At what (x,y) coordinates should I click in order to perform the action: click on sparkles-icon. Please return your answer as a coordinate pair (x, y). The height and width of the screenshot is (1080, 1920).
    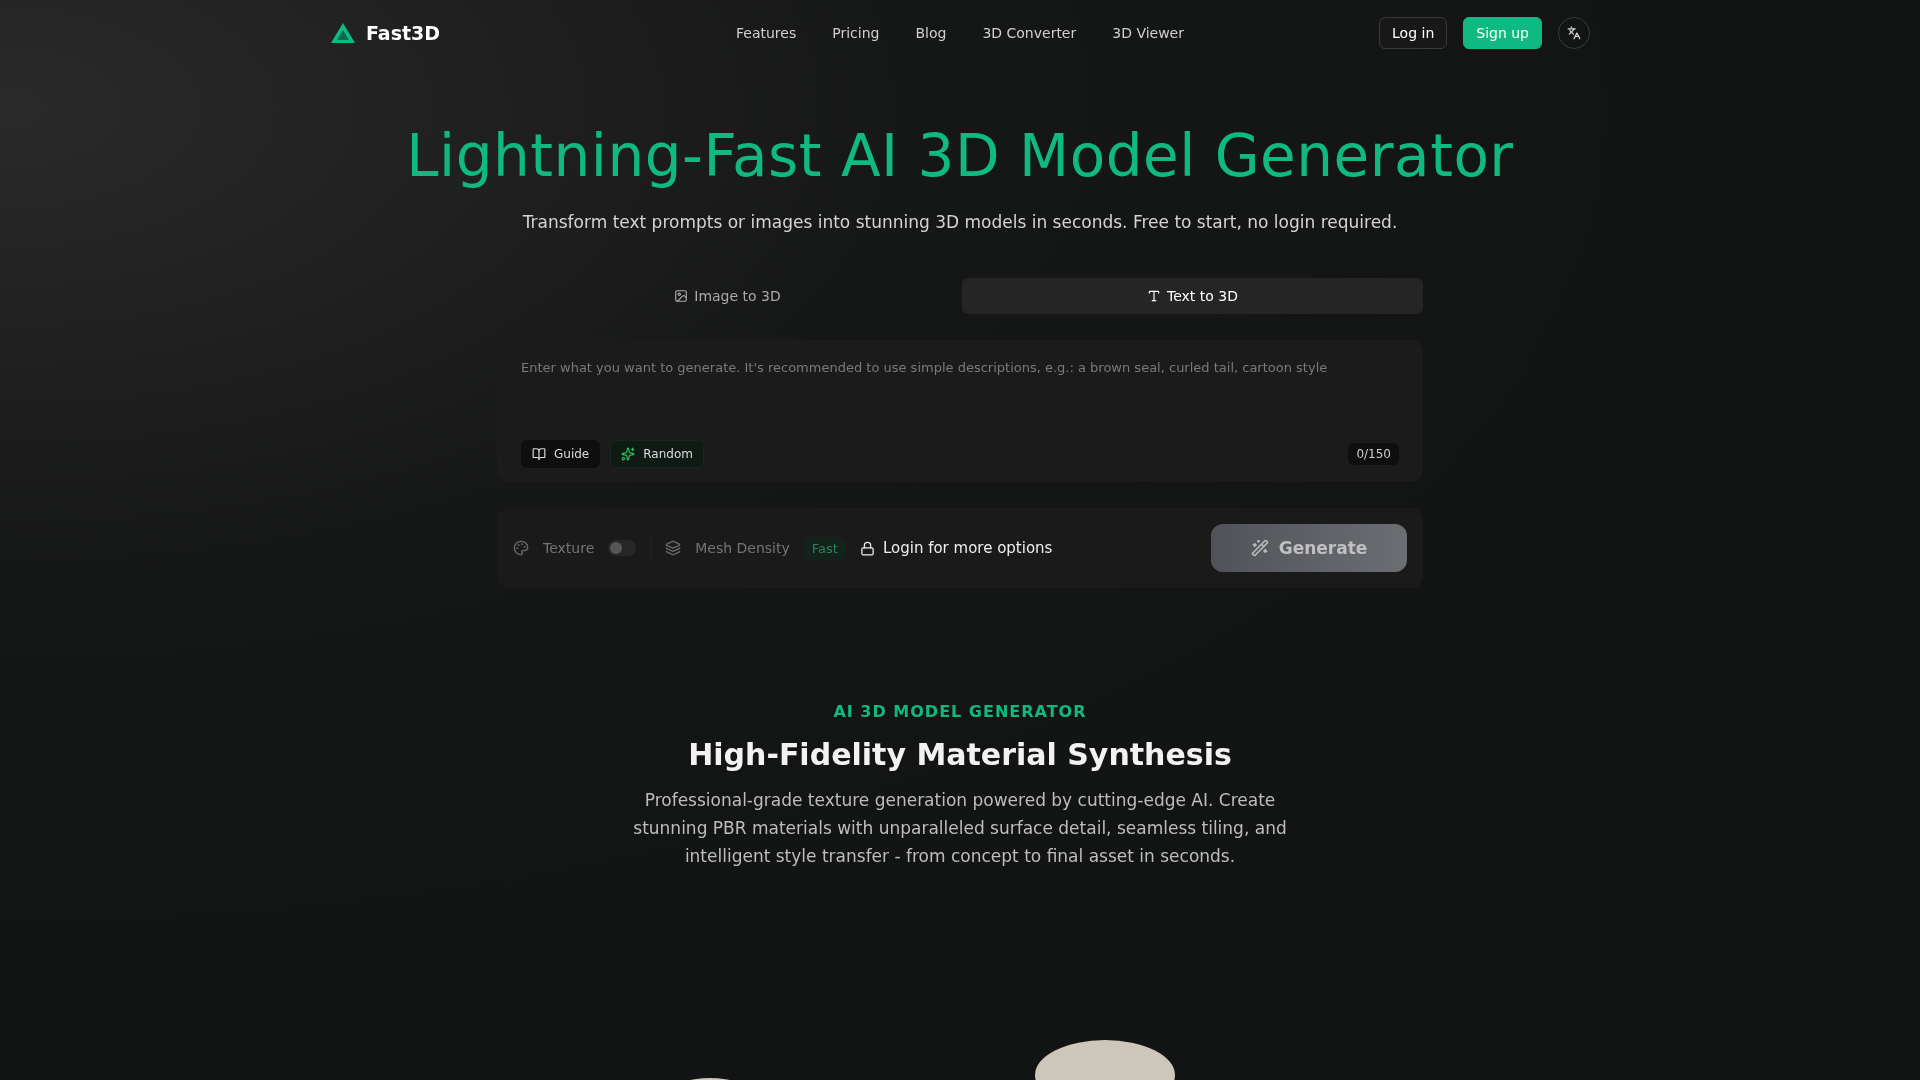
    Looking at the image, I should click on (628, 454).